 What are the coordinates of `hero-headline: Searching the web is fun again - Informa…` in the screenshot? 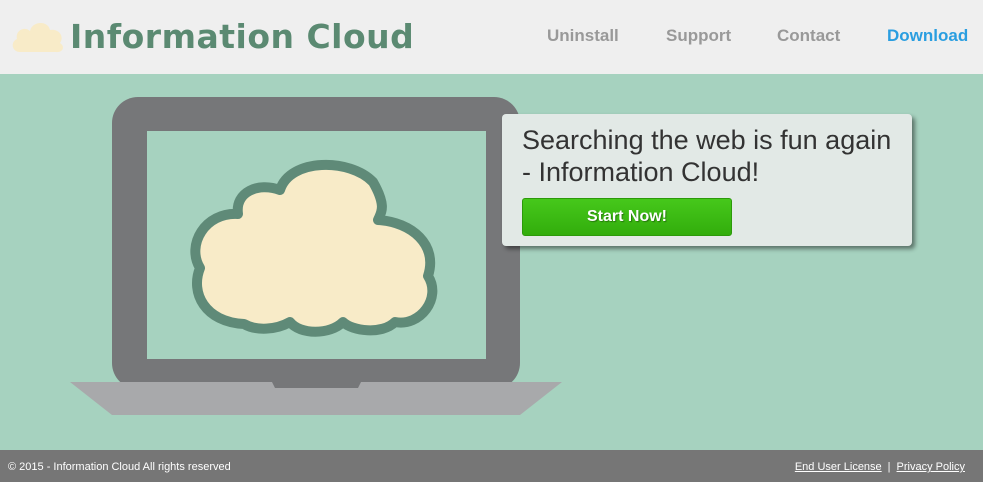 It's located at (707, 156).